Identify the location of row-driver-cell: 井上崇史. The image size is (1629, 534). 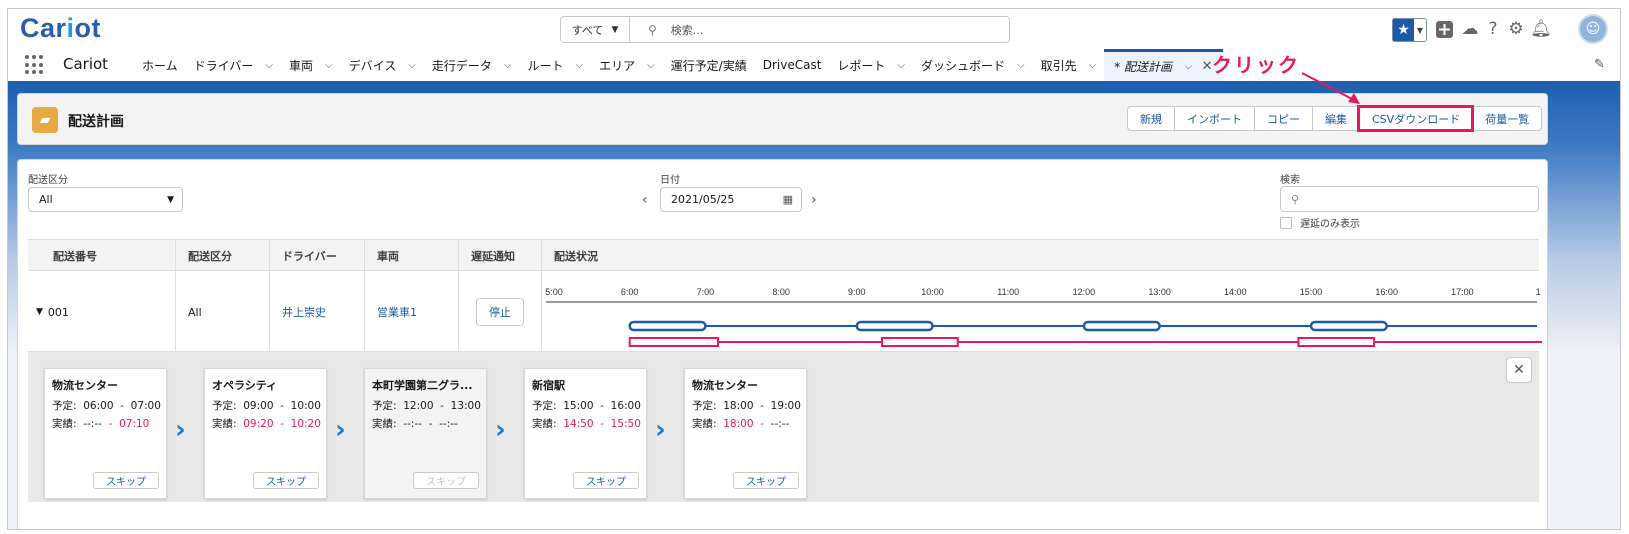
(317, 312).